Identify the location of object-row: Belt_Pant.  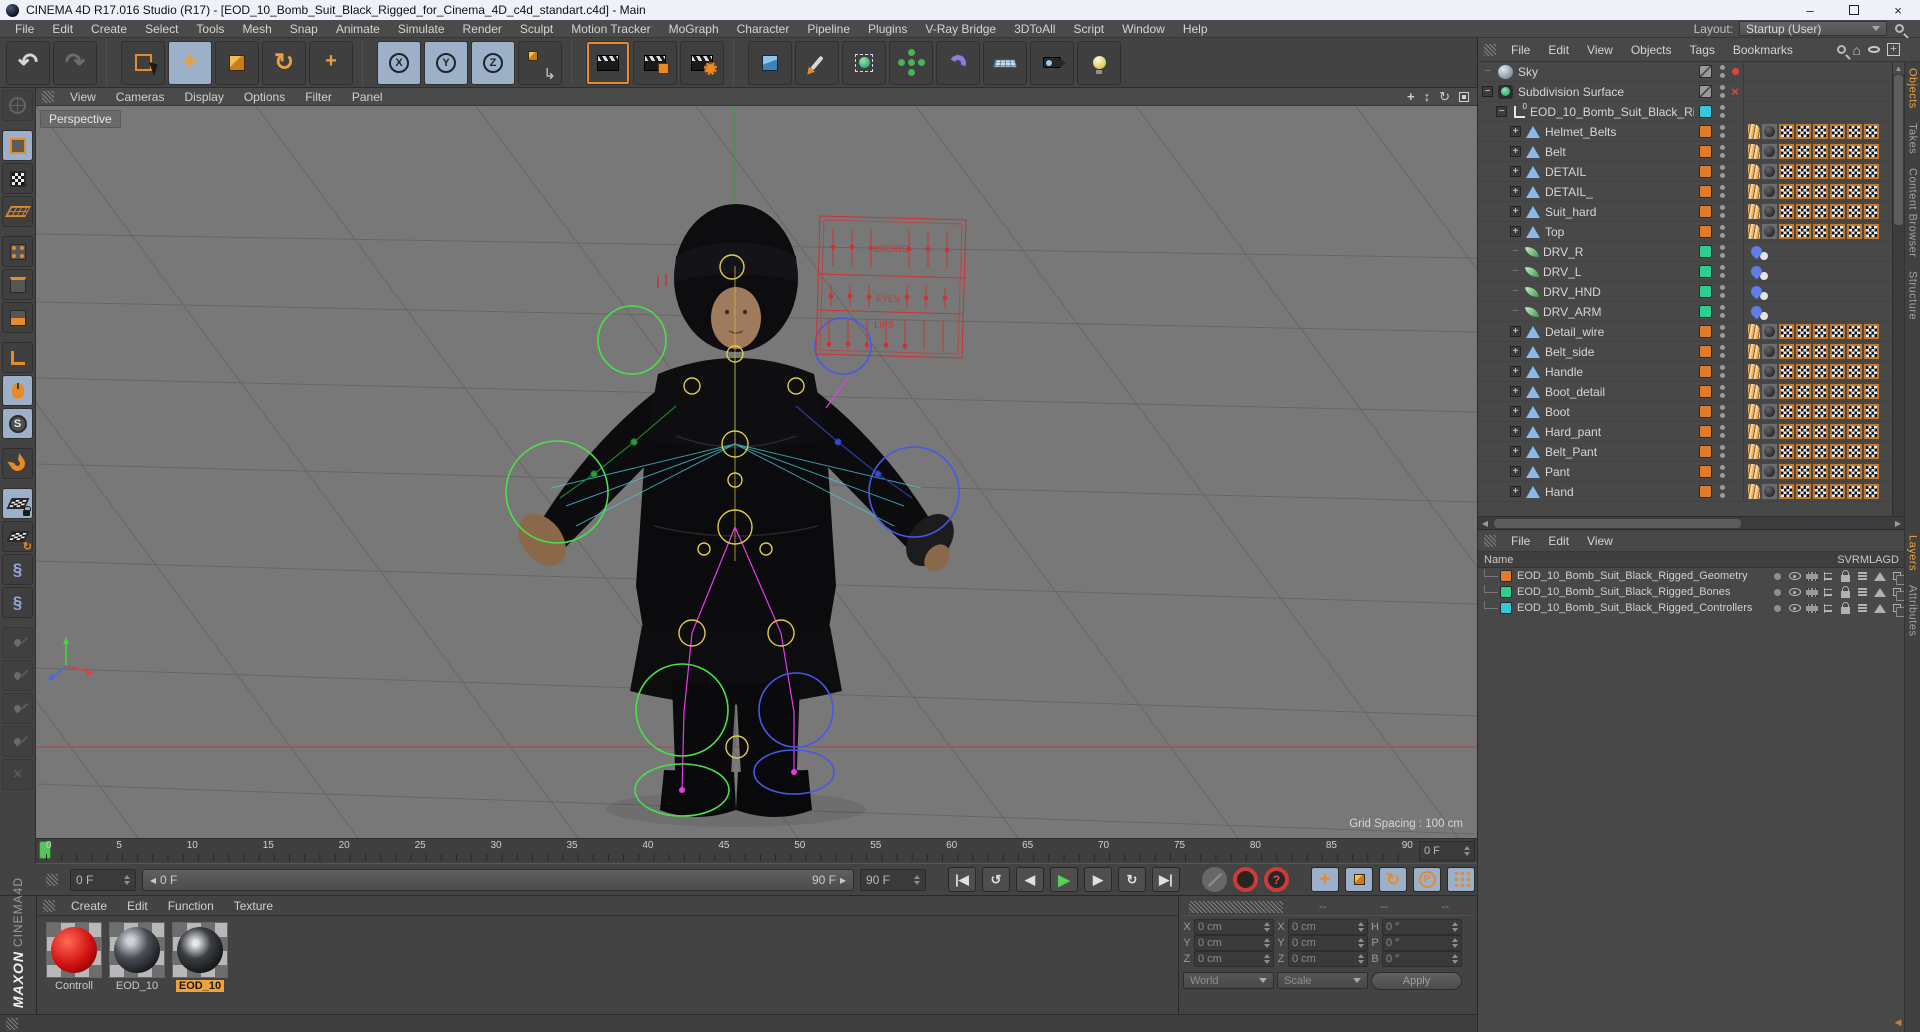
(1685, 452).